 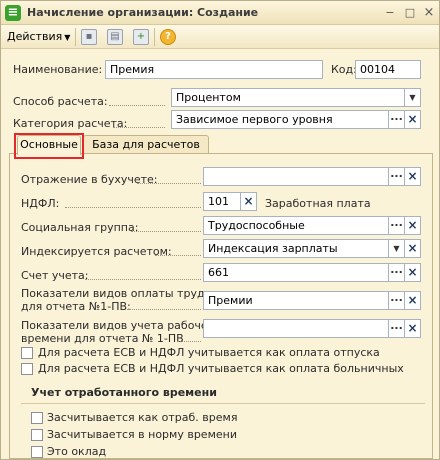 I want to click on app-icon: ≡, so click(x=13, y=13).